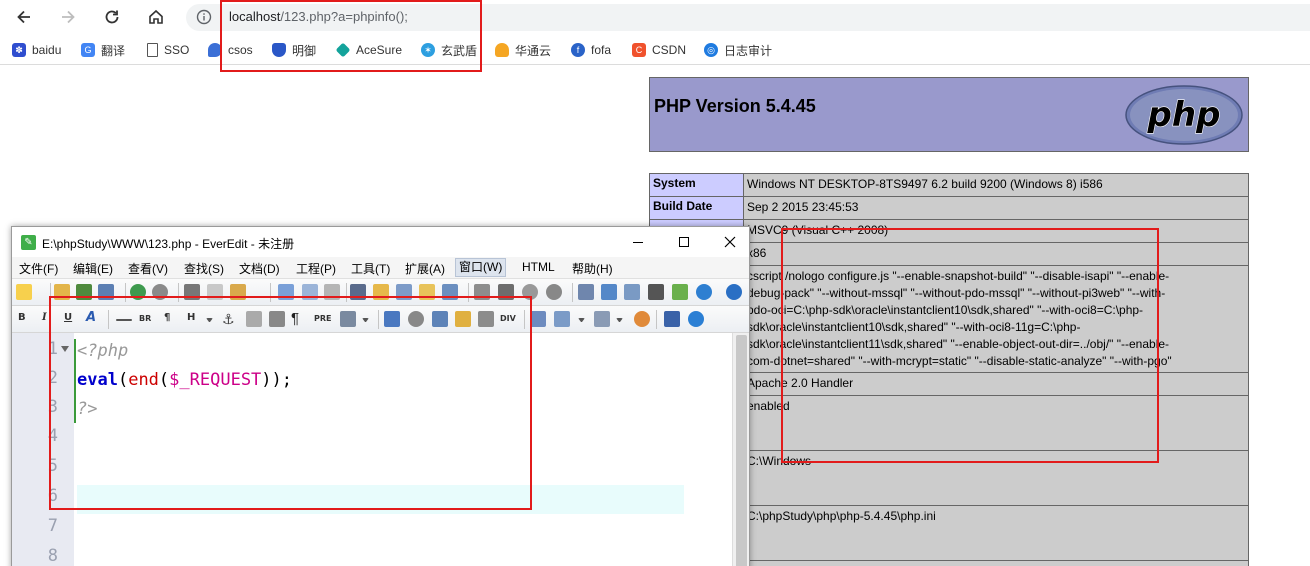  I want to click on minimize-button, so click(638, 242).